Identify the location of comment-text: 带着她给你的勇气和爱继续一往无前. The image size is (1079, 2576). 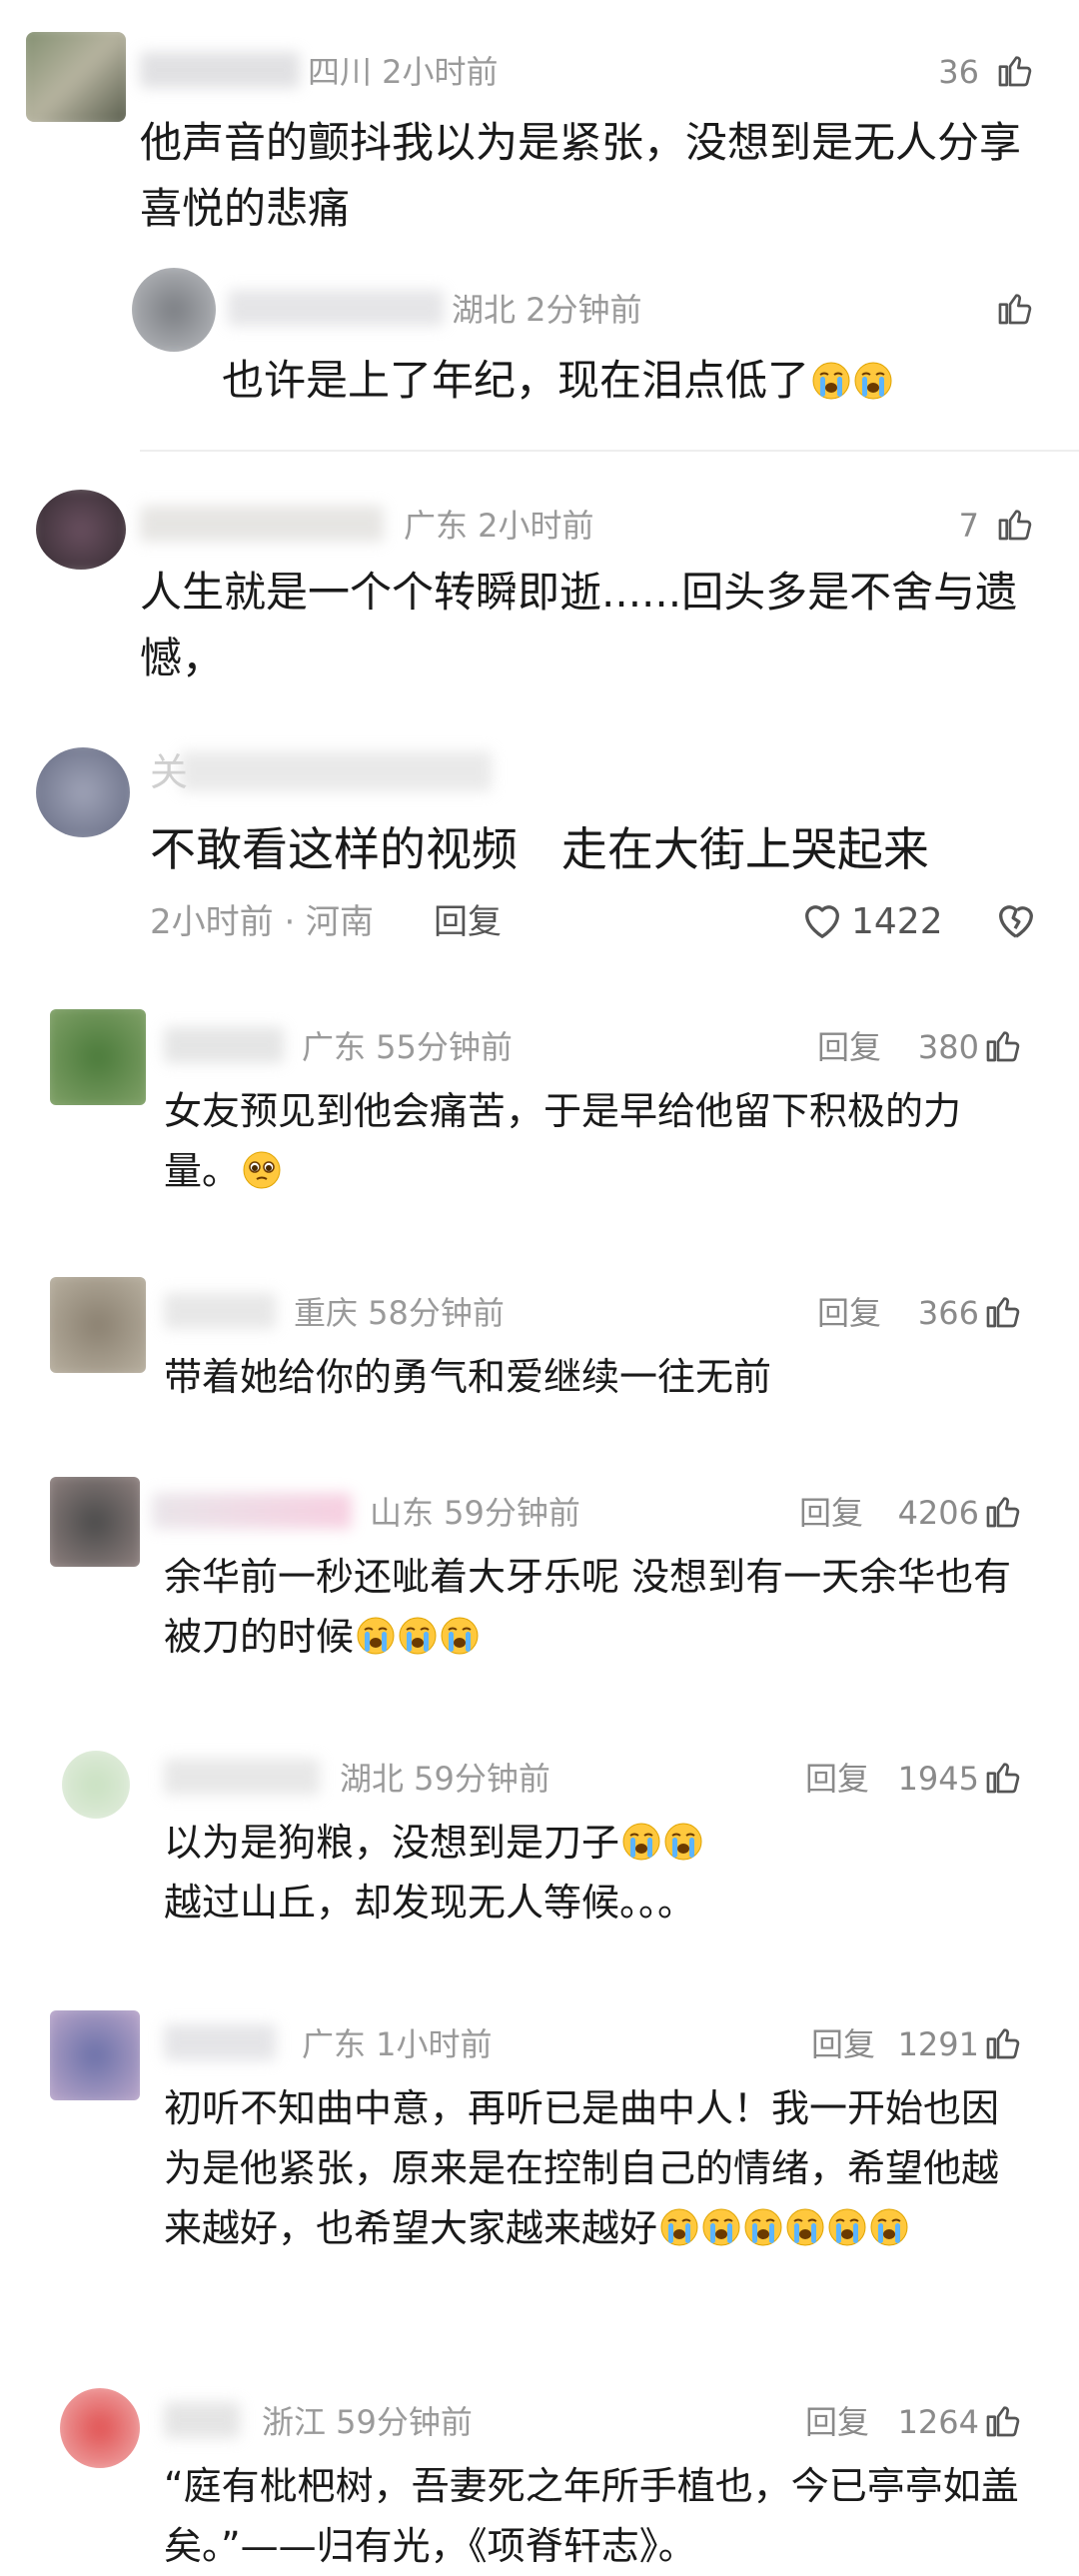
(468, 1377).